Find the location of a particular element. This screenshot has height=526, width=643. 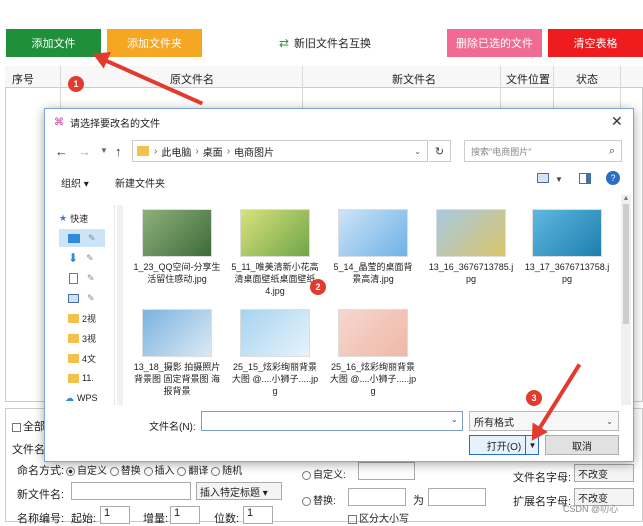

refresh-icon: ↻ is located at coordinates (440, 151).